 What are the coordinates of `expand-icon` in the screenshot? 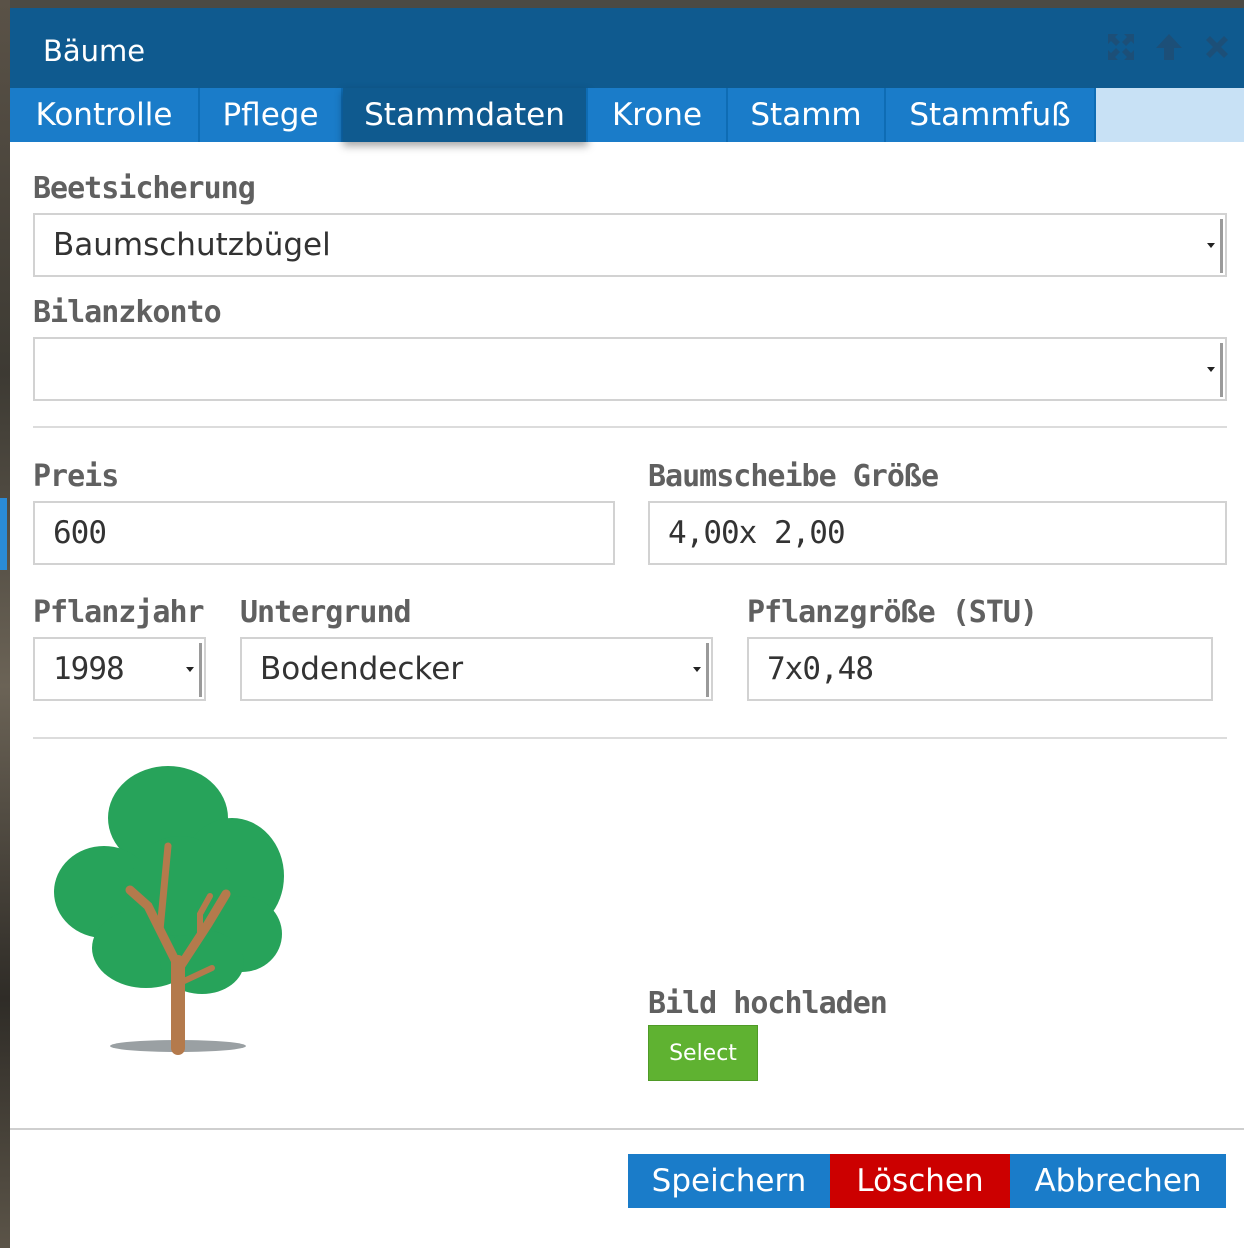 It's located at (1121, 47).